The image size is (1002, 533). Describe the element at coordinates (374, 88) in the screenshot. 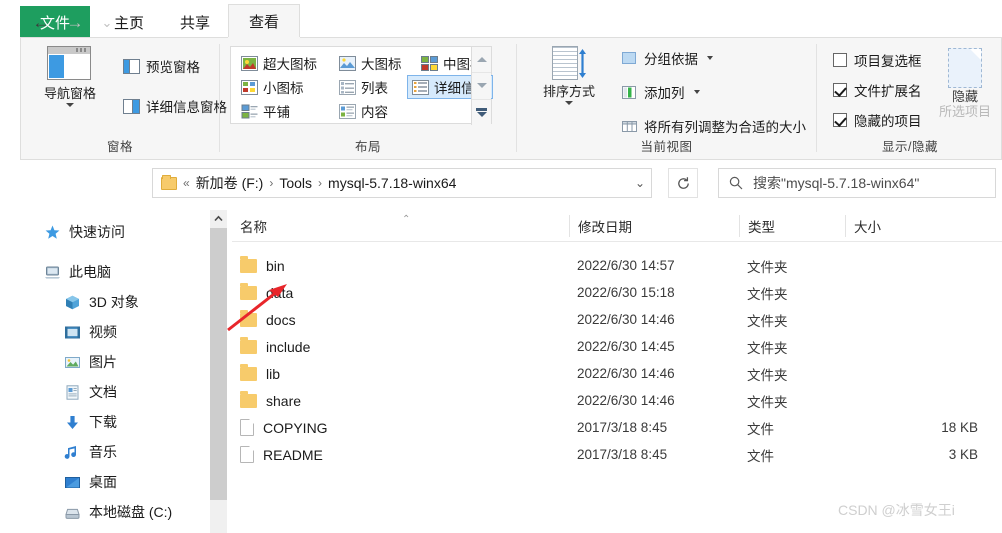

I see `layout-item-label: 列表` at that location.